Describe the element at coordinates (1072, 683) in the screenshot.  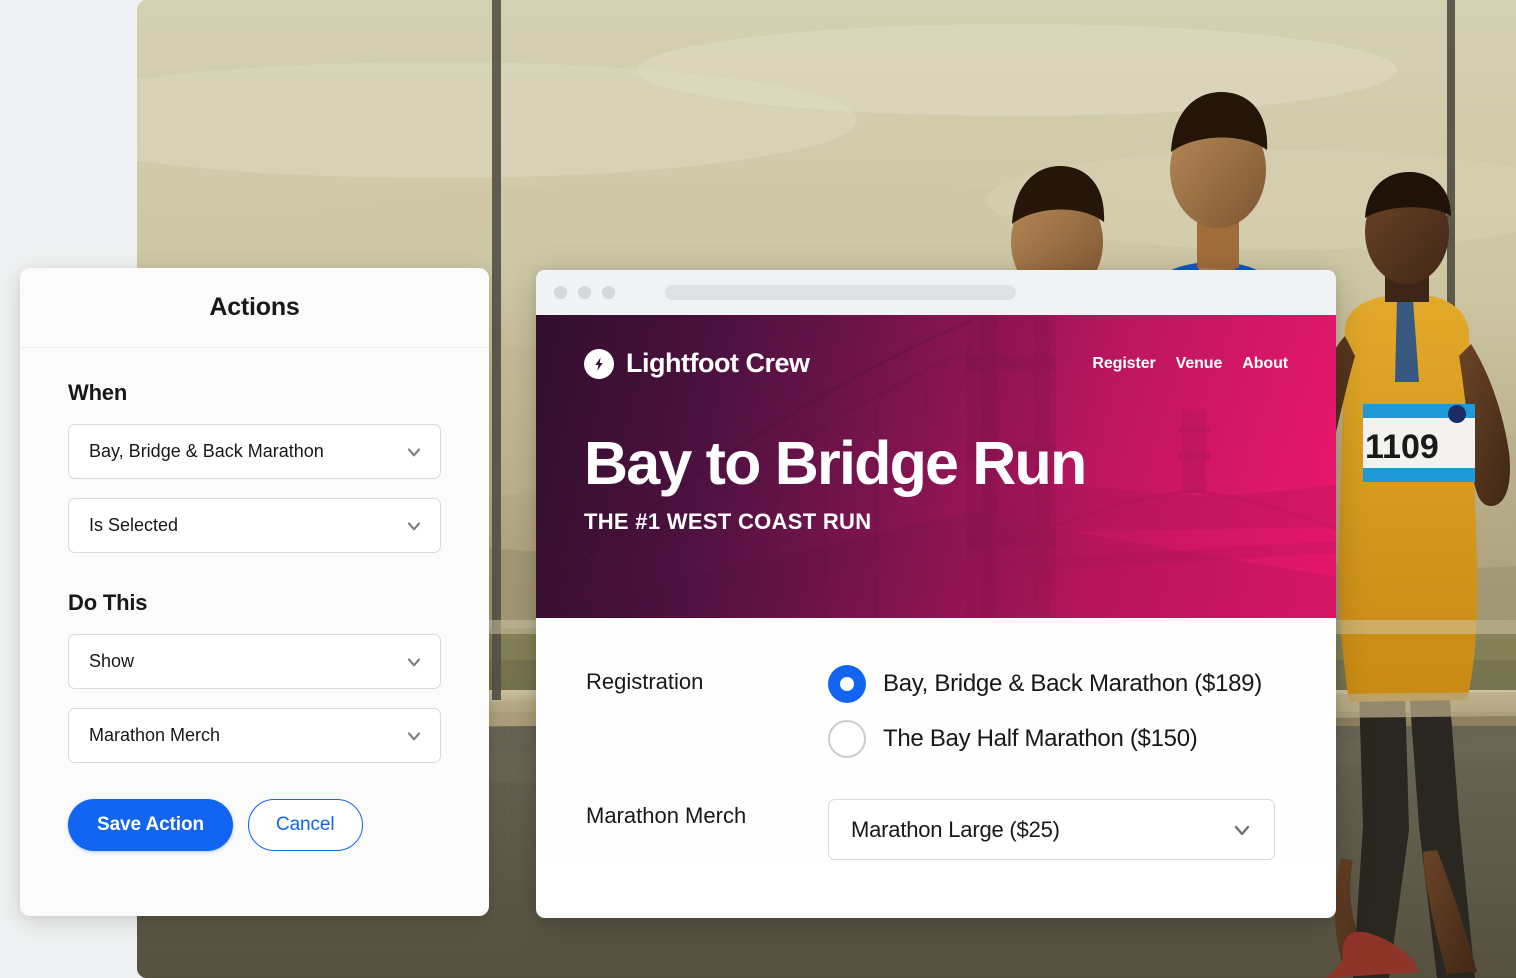
I see `registration-option-label: Bay, Bridge & Back Marathon ($189)` at that location.